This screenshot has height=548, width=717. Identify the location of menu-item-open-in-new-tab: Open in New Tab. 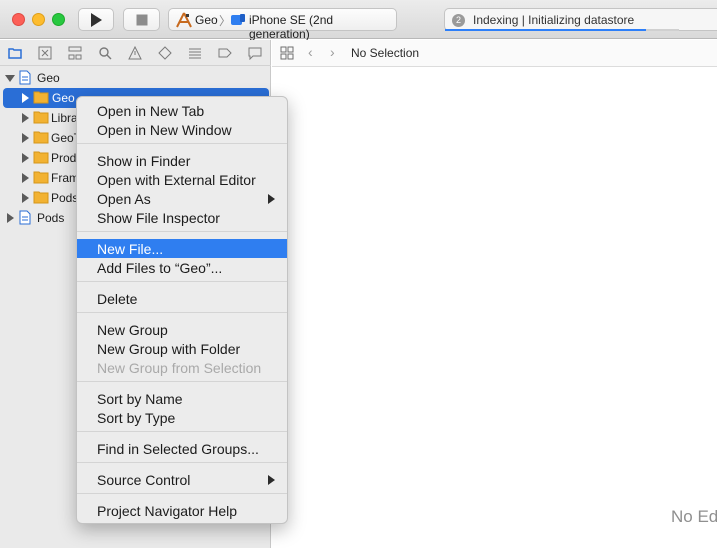
(182, 110).